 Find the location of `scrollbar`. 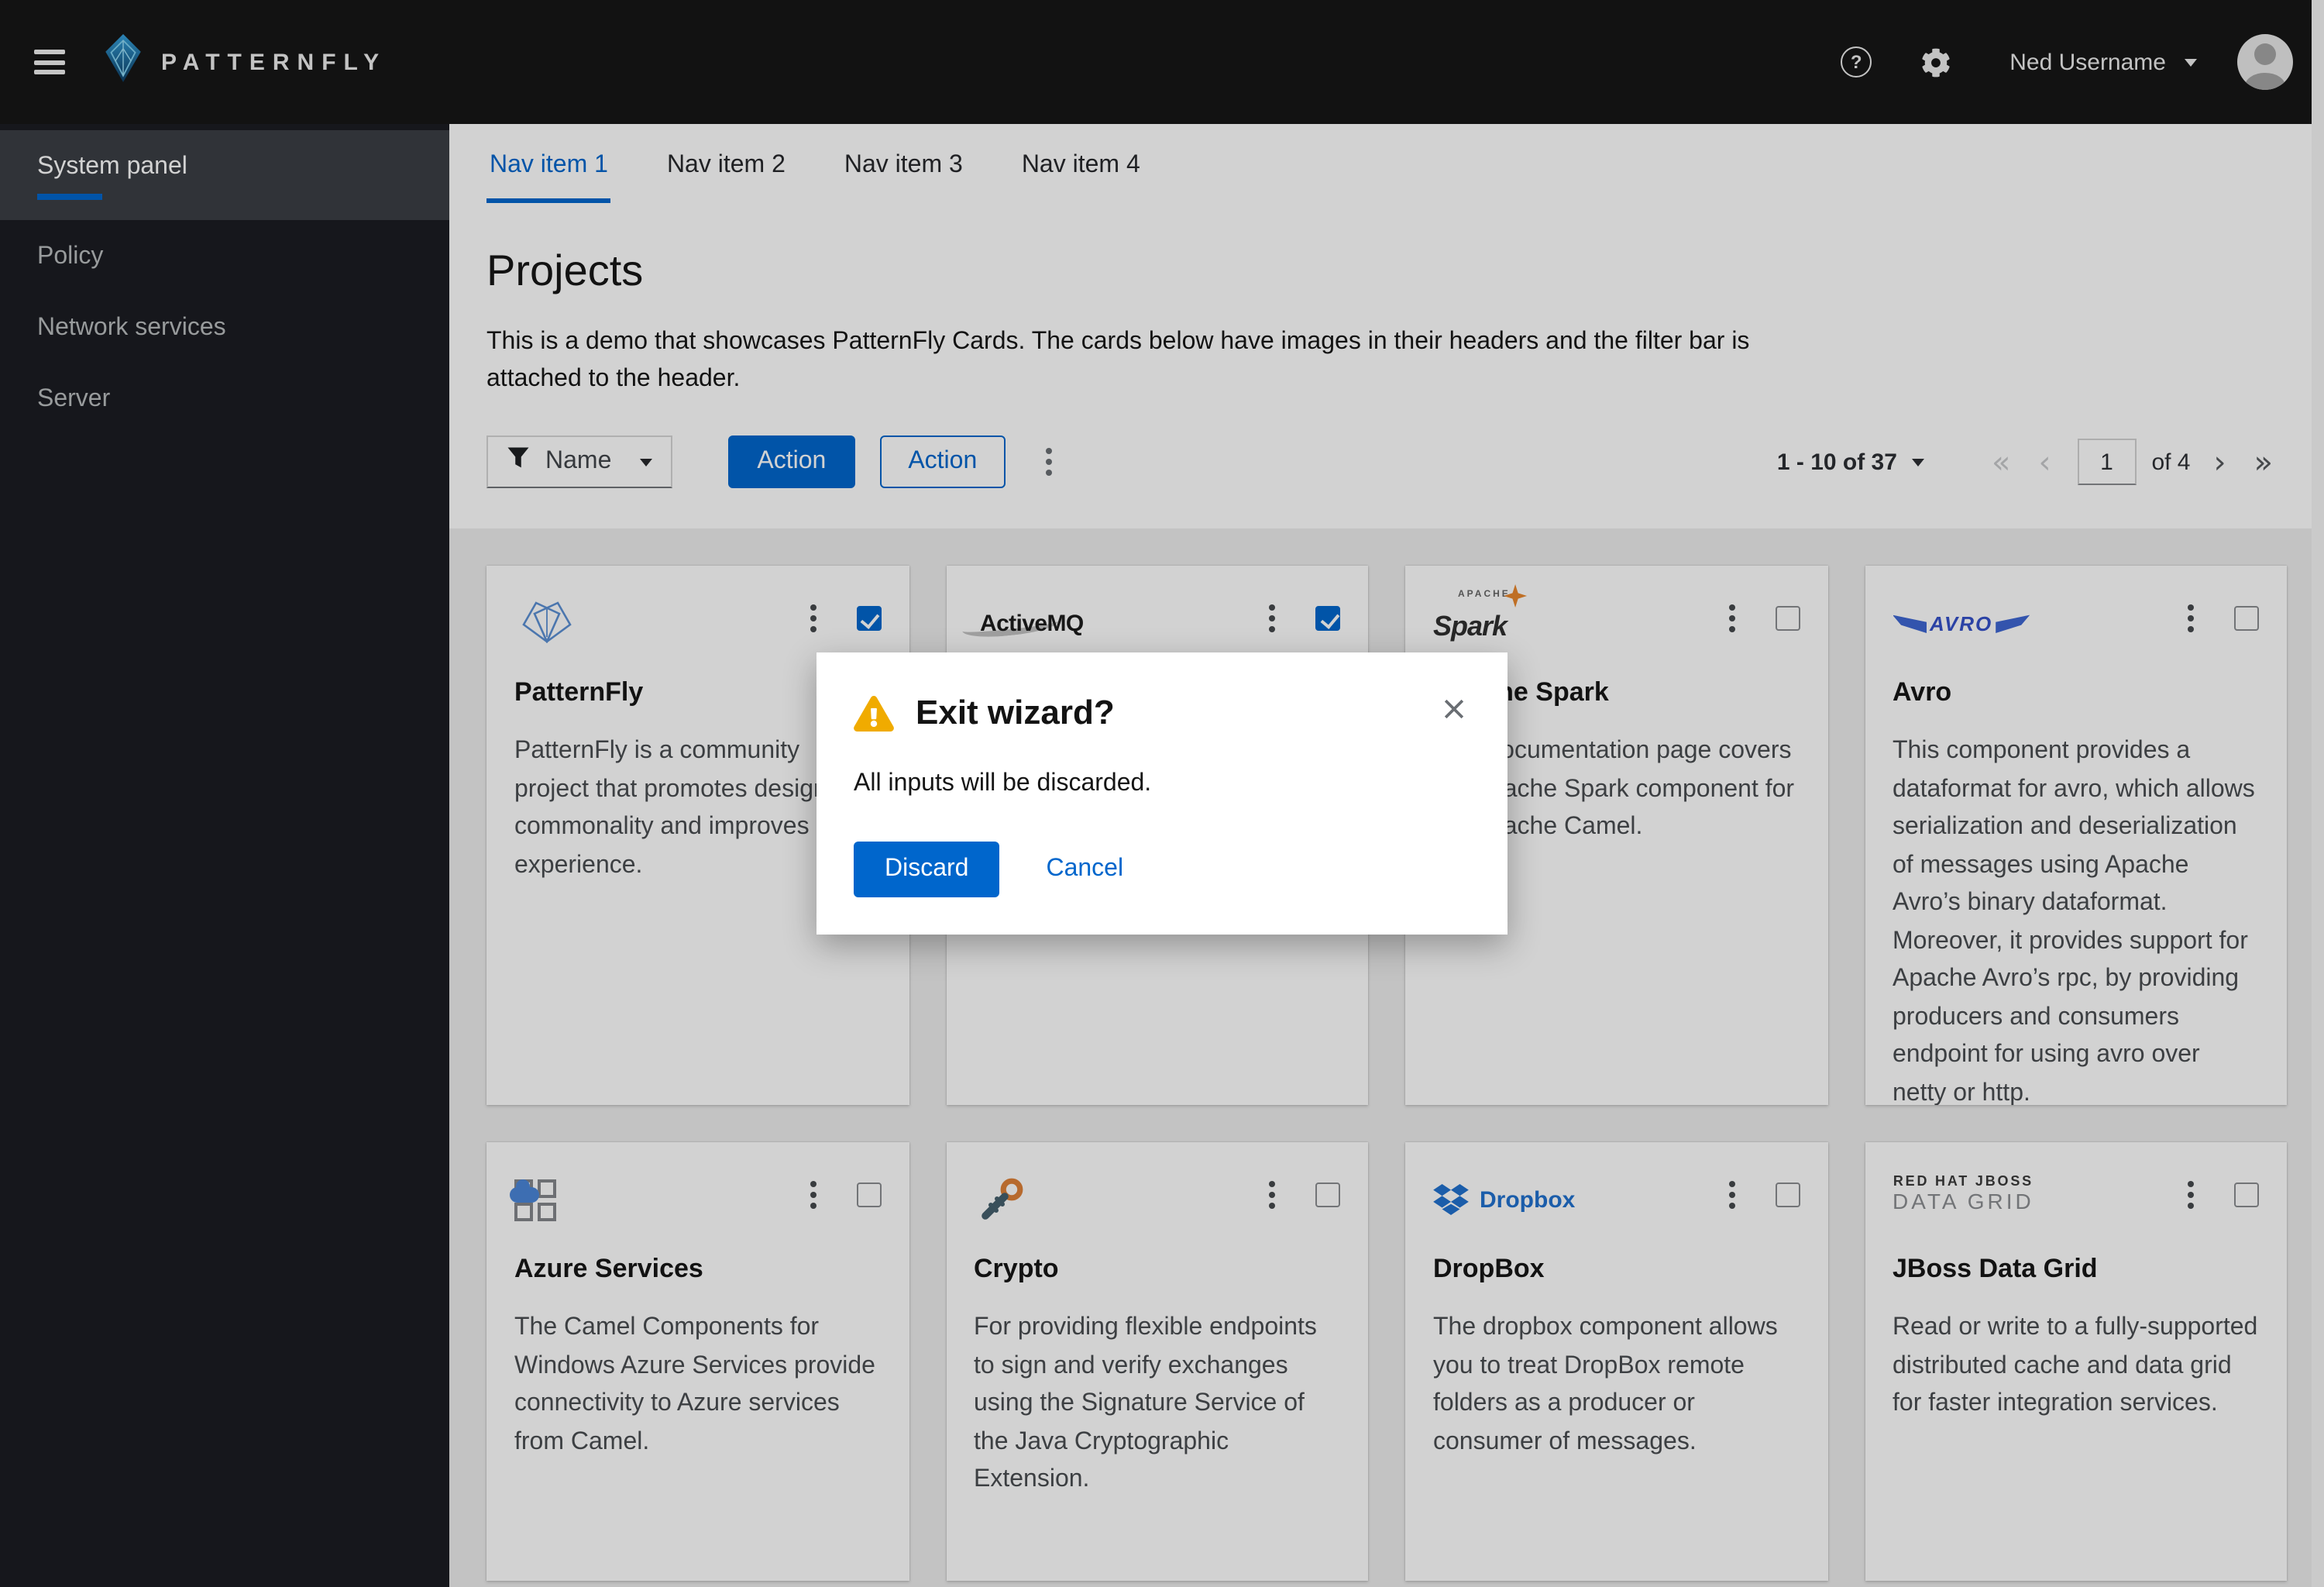

scrollbar is located at coordinates (2318, 793).